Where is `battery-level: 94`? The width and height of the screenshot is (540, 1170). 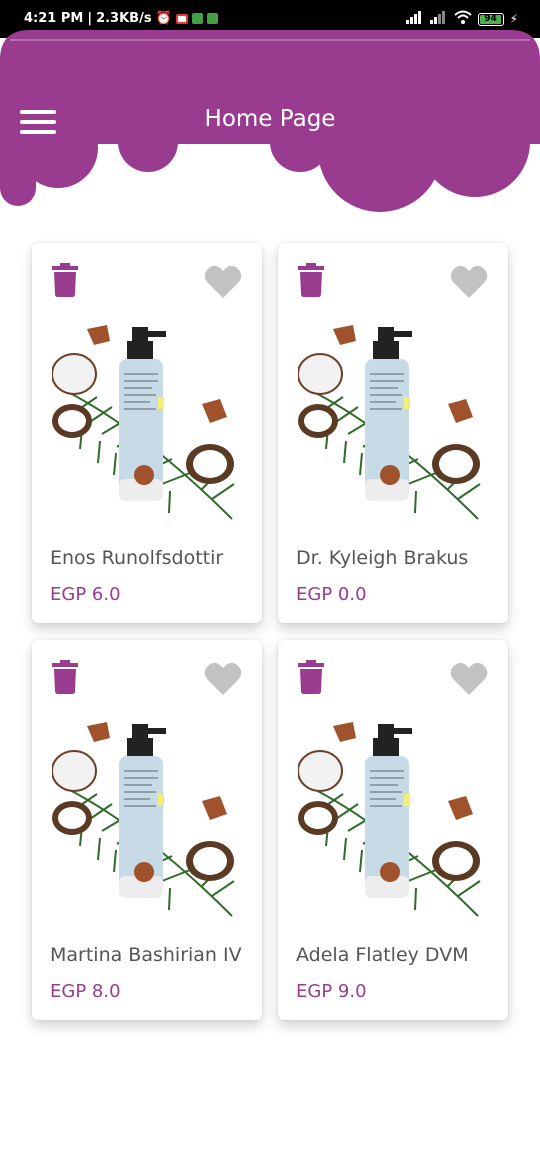
battery-level: 94 is located at coordinates (490, 19).